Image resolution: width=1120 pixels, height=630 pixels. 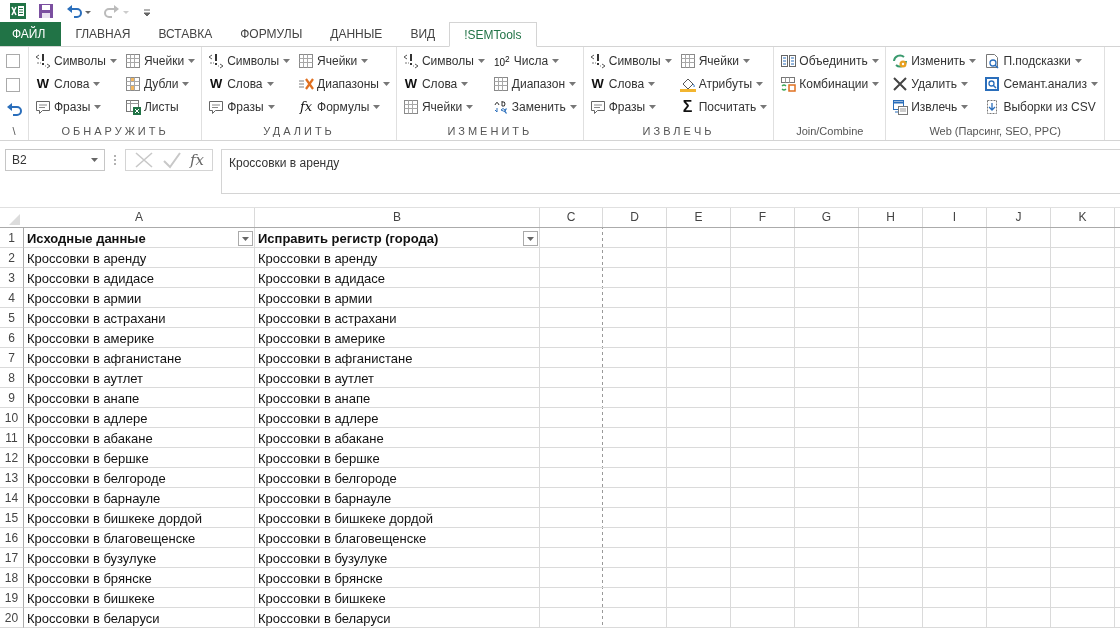 What do you see at coordinates (670, 171) in the screenshot?
I see `formula-field: Кроссовки в аренду` at bounding box center [670, 171].